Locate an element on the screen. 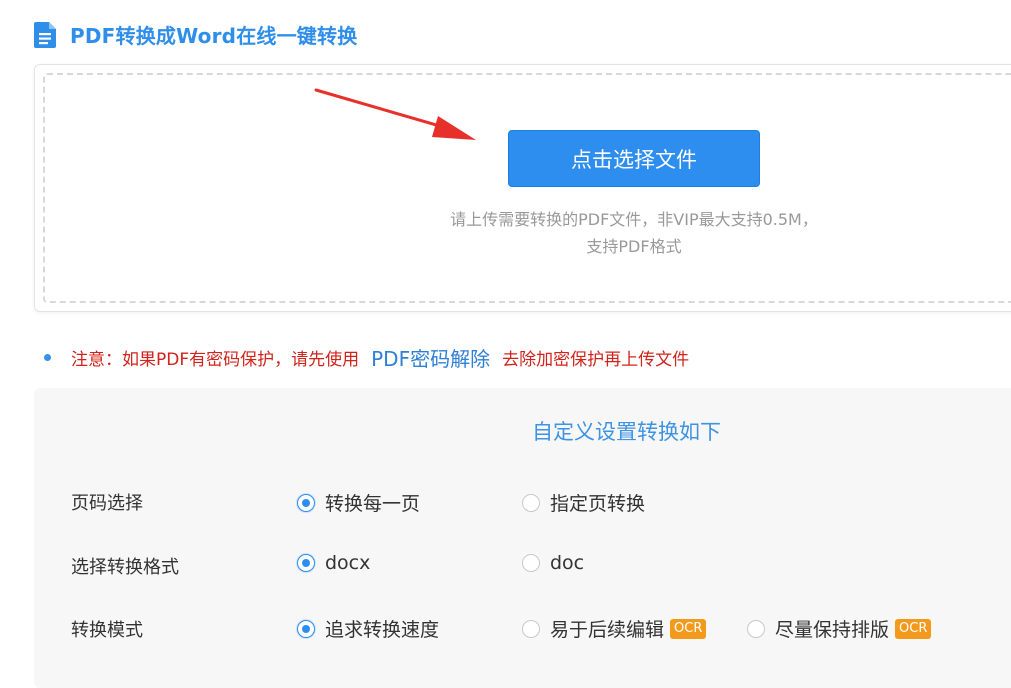  option-label: 转换每一页 is located at coordinates (373, 504).